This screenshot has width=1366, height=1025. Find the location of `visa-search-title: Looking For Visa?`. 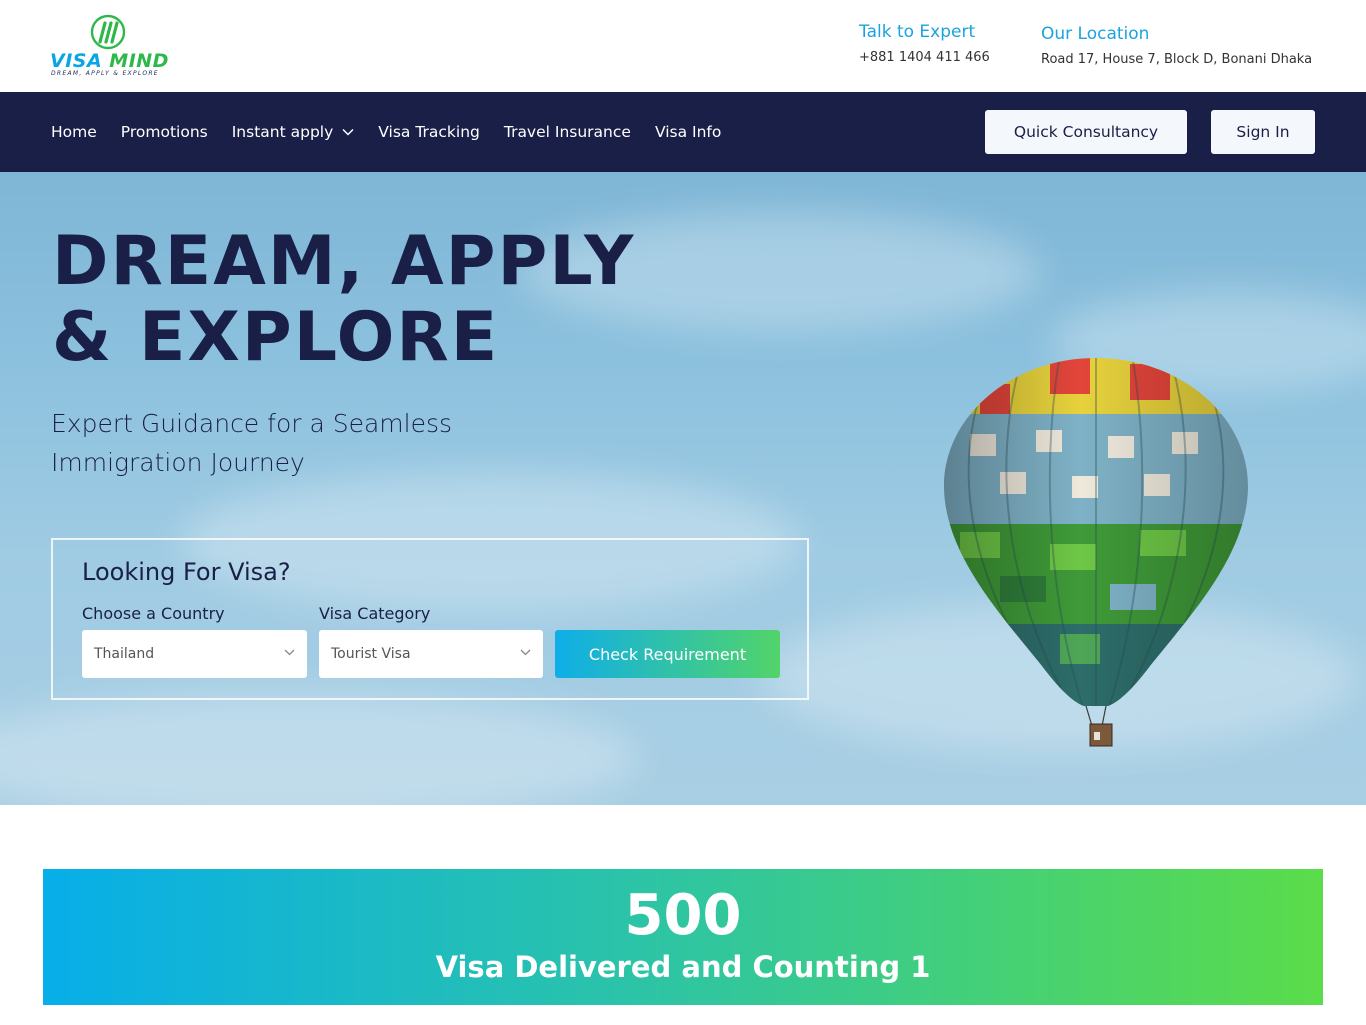

visa-search-title: Looking For Visa? is located at coordinates (186, 572).